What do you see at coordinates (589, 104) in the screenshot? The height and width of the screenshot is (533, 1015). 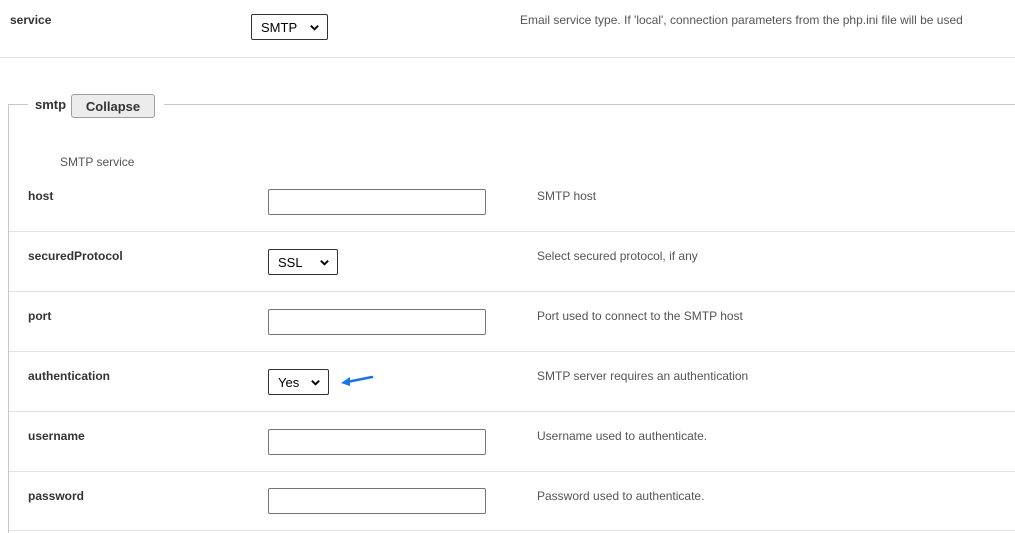 I see `fieldset-border-top-right` at bounding box center [589, 104].